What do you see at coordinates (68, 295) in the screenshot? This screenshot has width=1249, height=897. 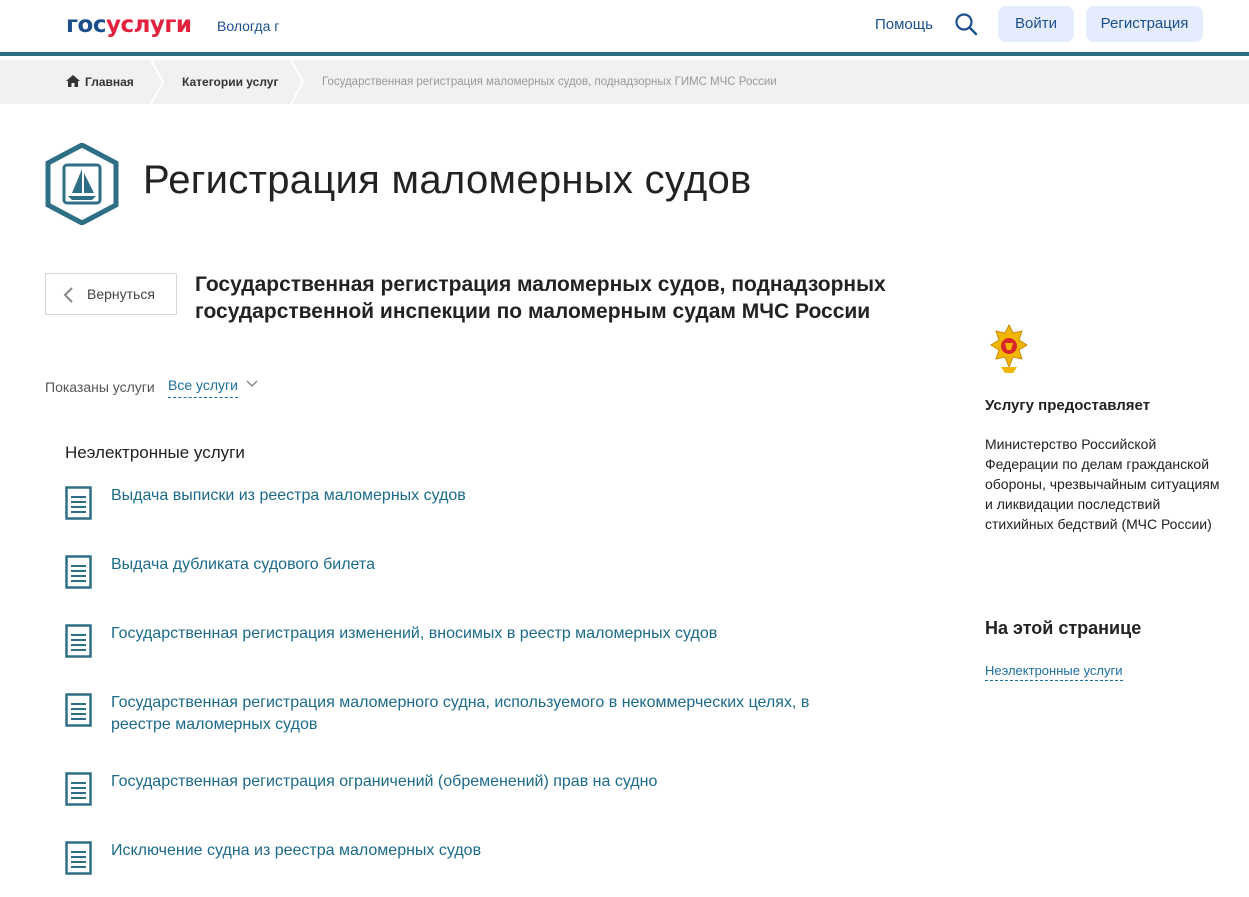 I see `chevron-left-icon` at bounding box center [68, 295].